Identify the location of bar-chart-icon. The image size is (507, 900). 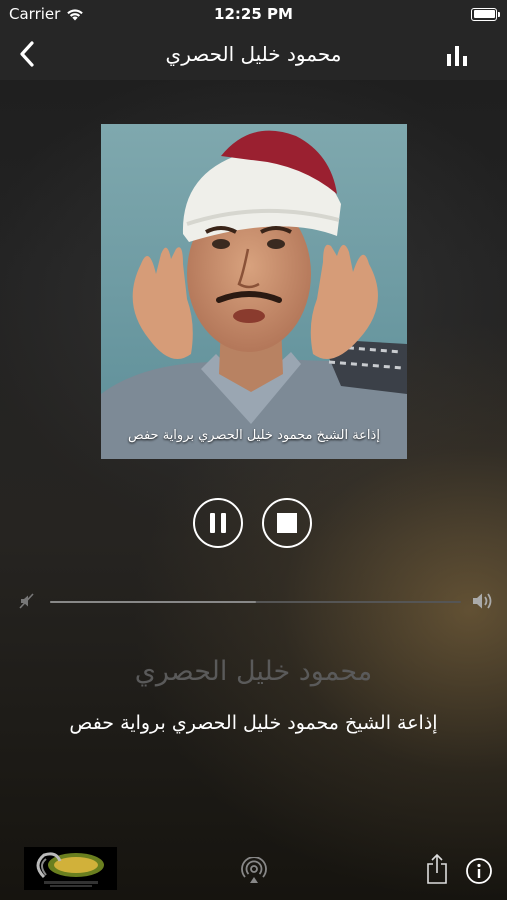
(457, 56).